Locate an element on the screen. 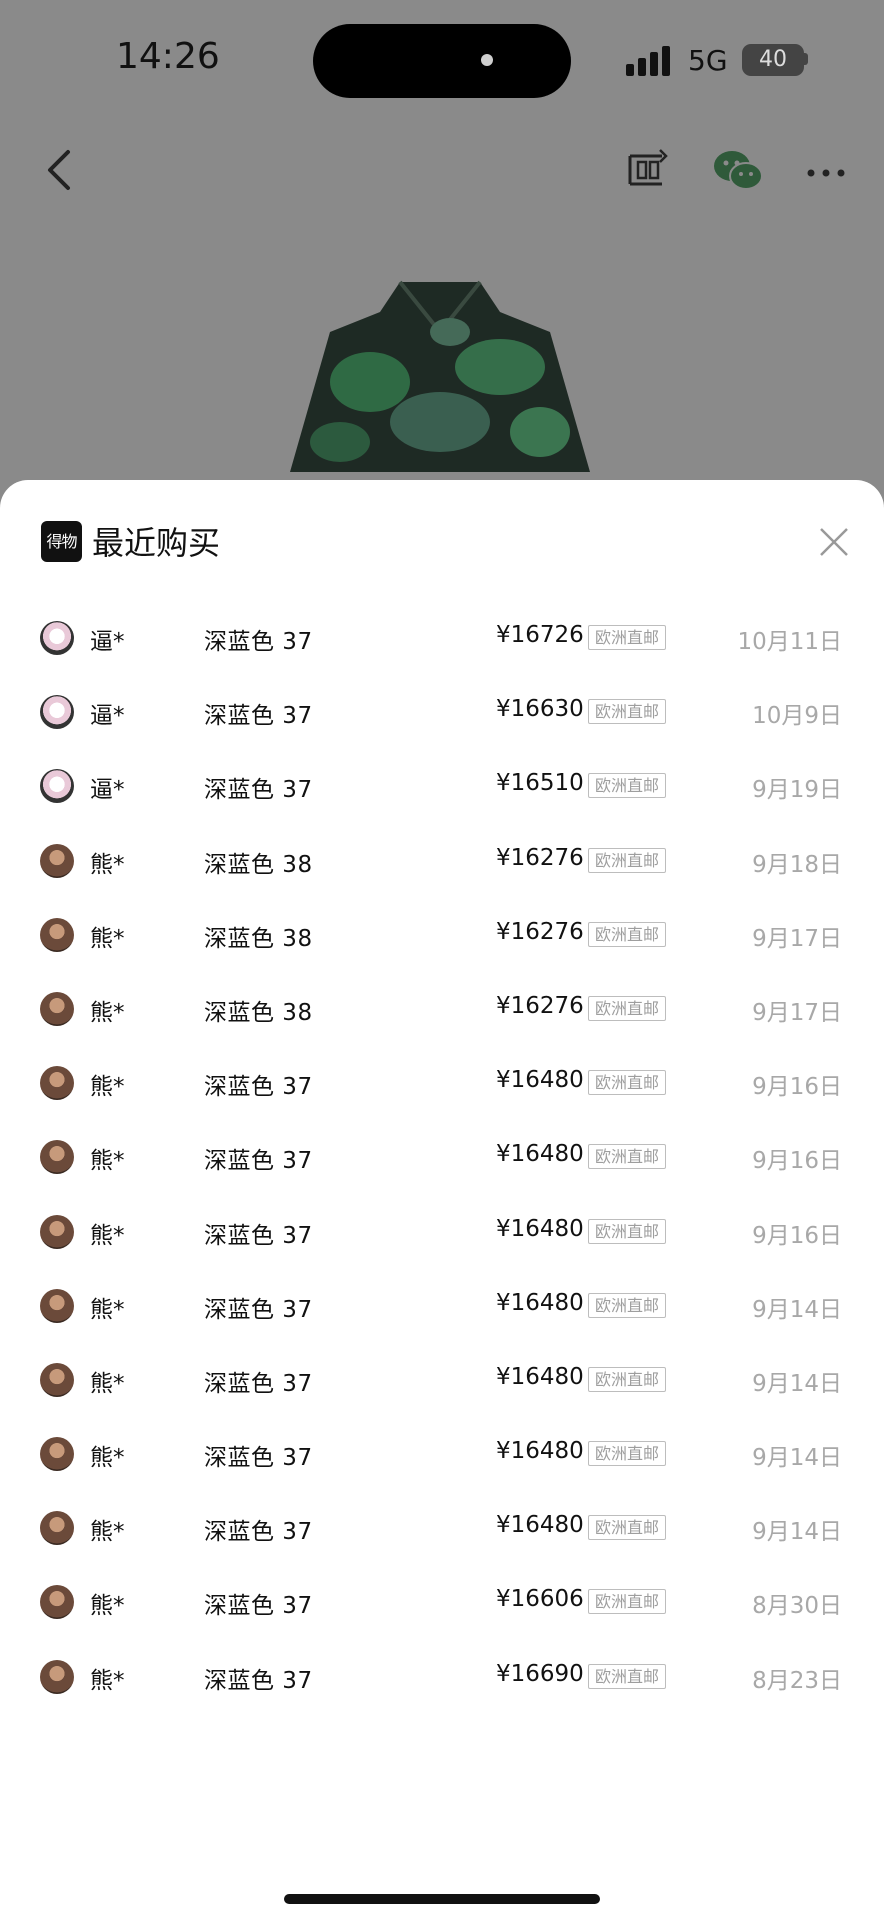 The height and width of the screenshot is (1920, 884). top-nav is located at coordinates (442, 170).